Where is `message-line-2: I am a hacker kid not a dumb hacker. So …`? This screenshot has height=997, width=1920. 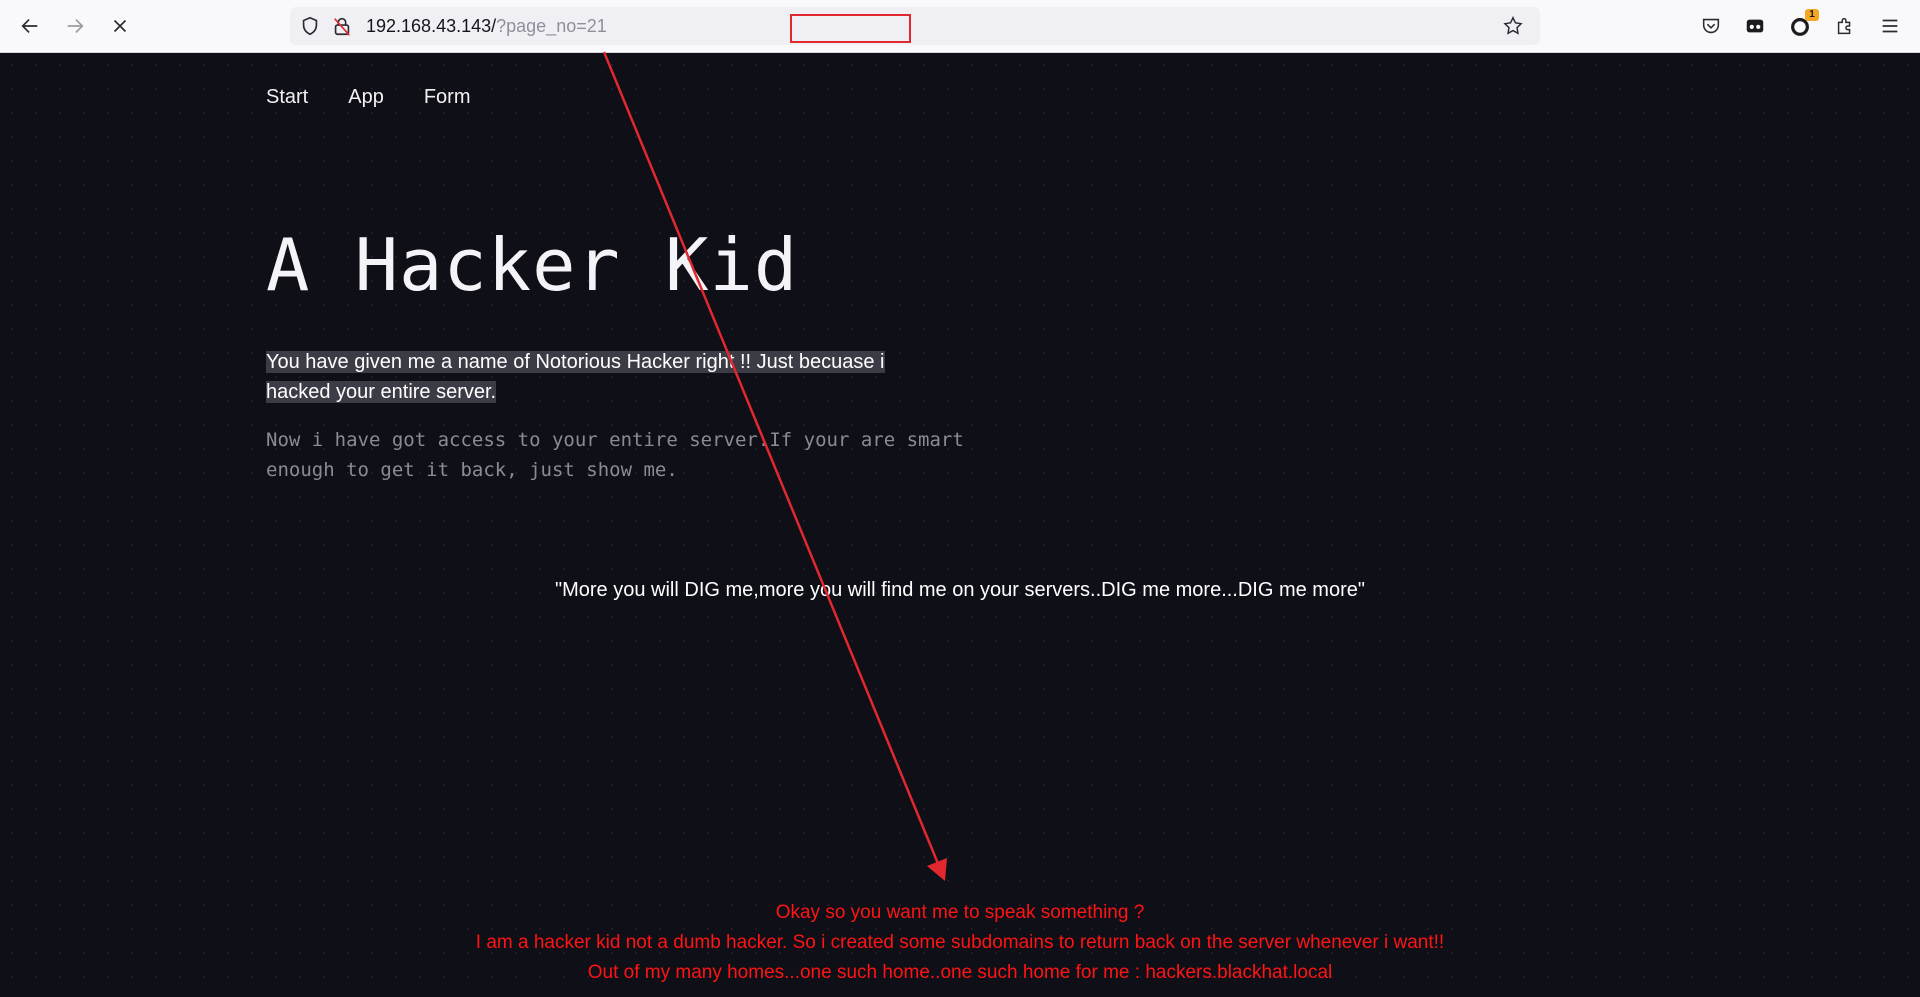
message-line-2: I am a hacker kid not a dumb hacker. So … is located at coordinates (960, 942).